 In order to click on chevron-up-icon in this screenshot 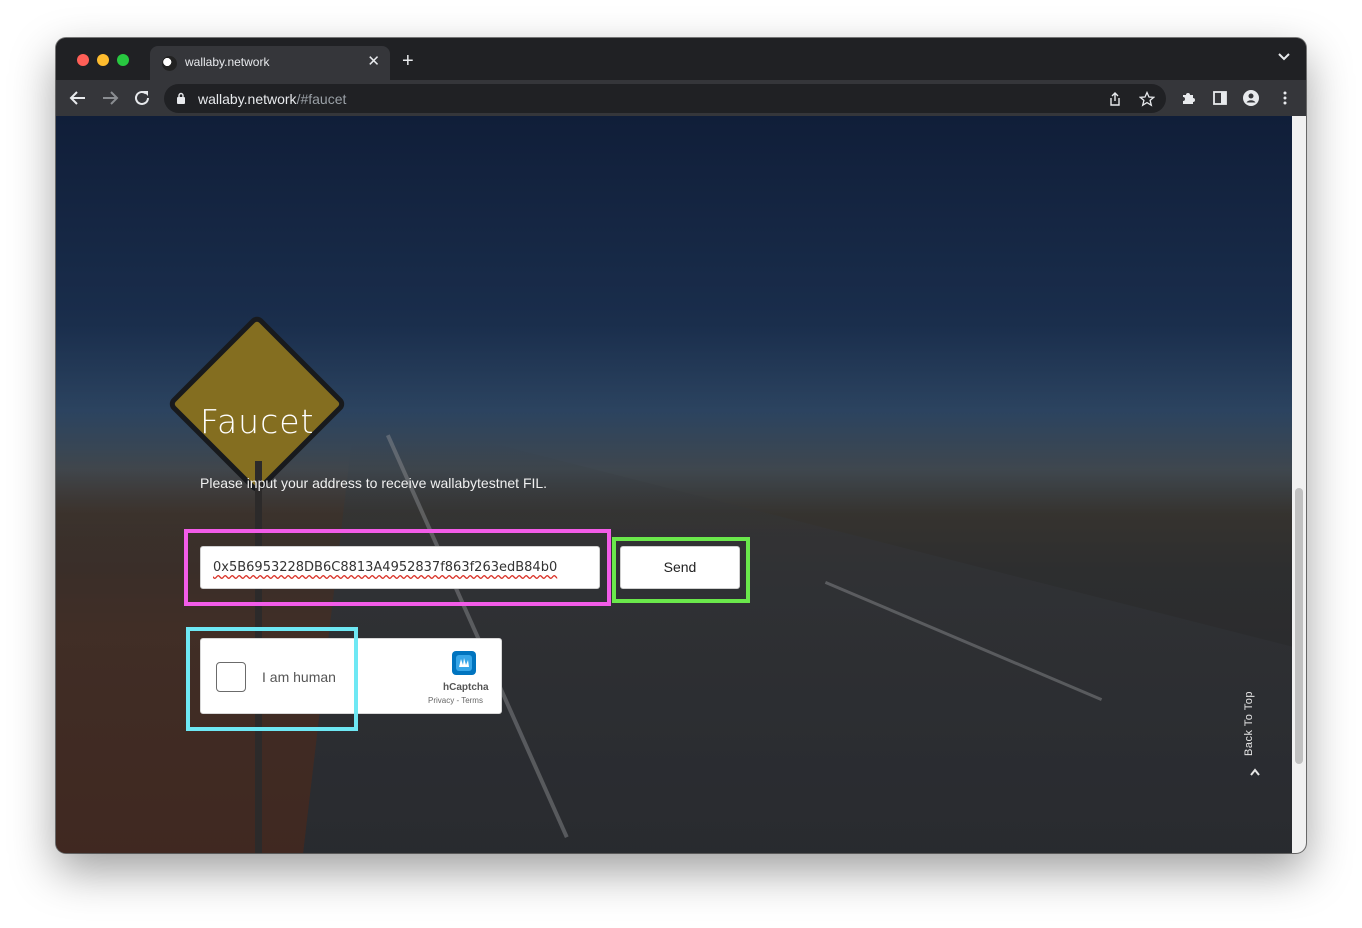, I will do `click(1255, 772)`.